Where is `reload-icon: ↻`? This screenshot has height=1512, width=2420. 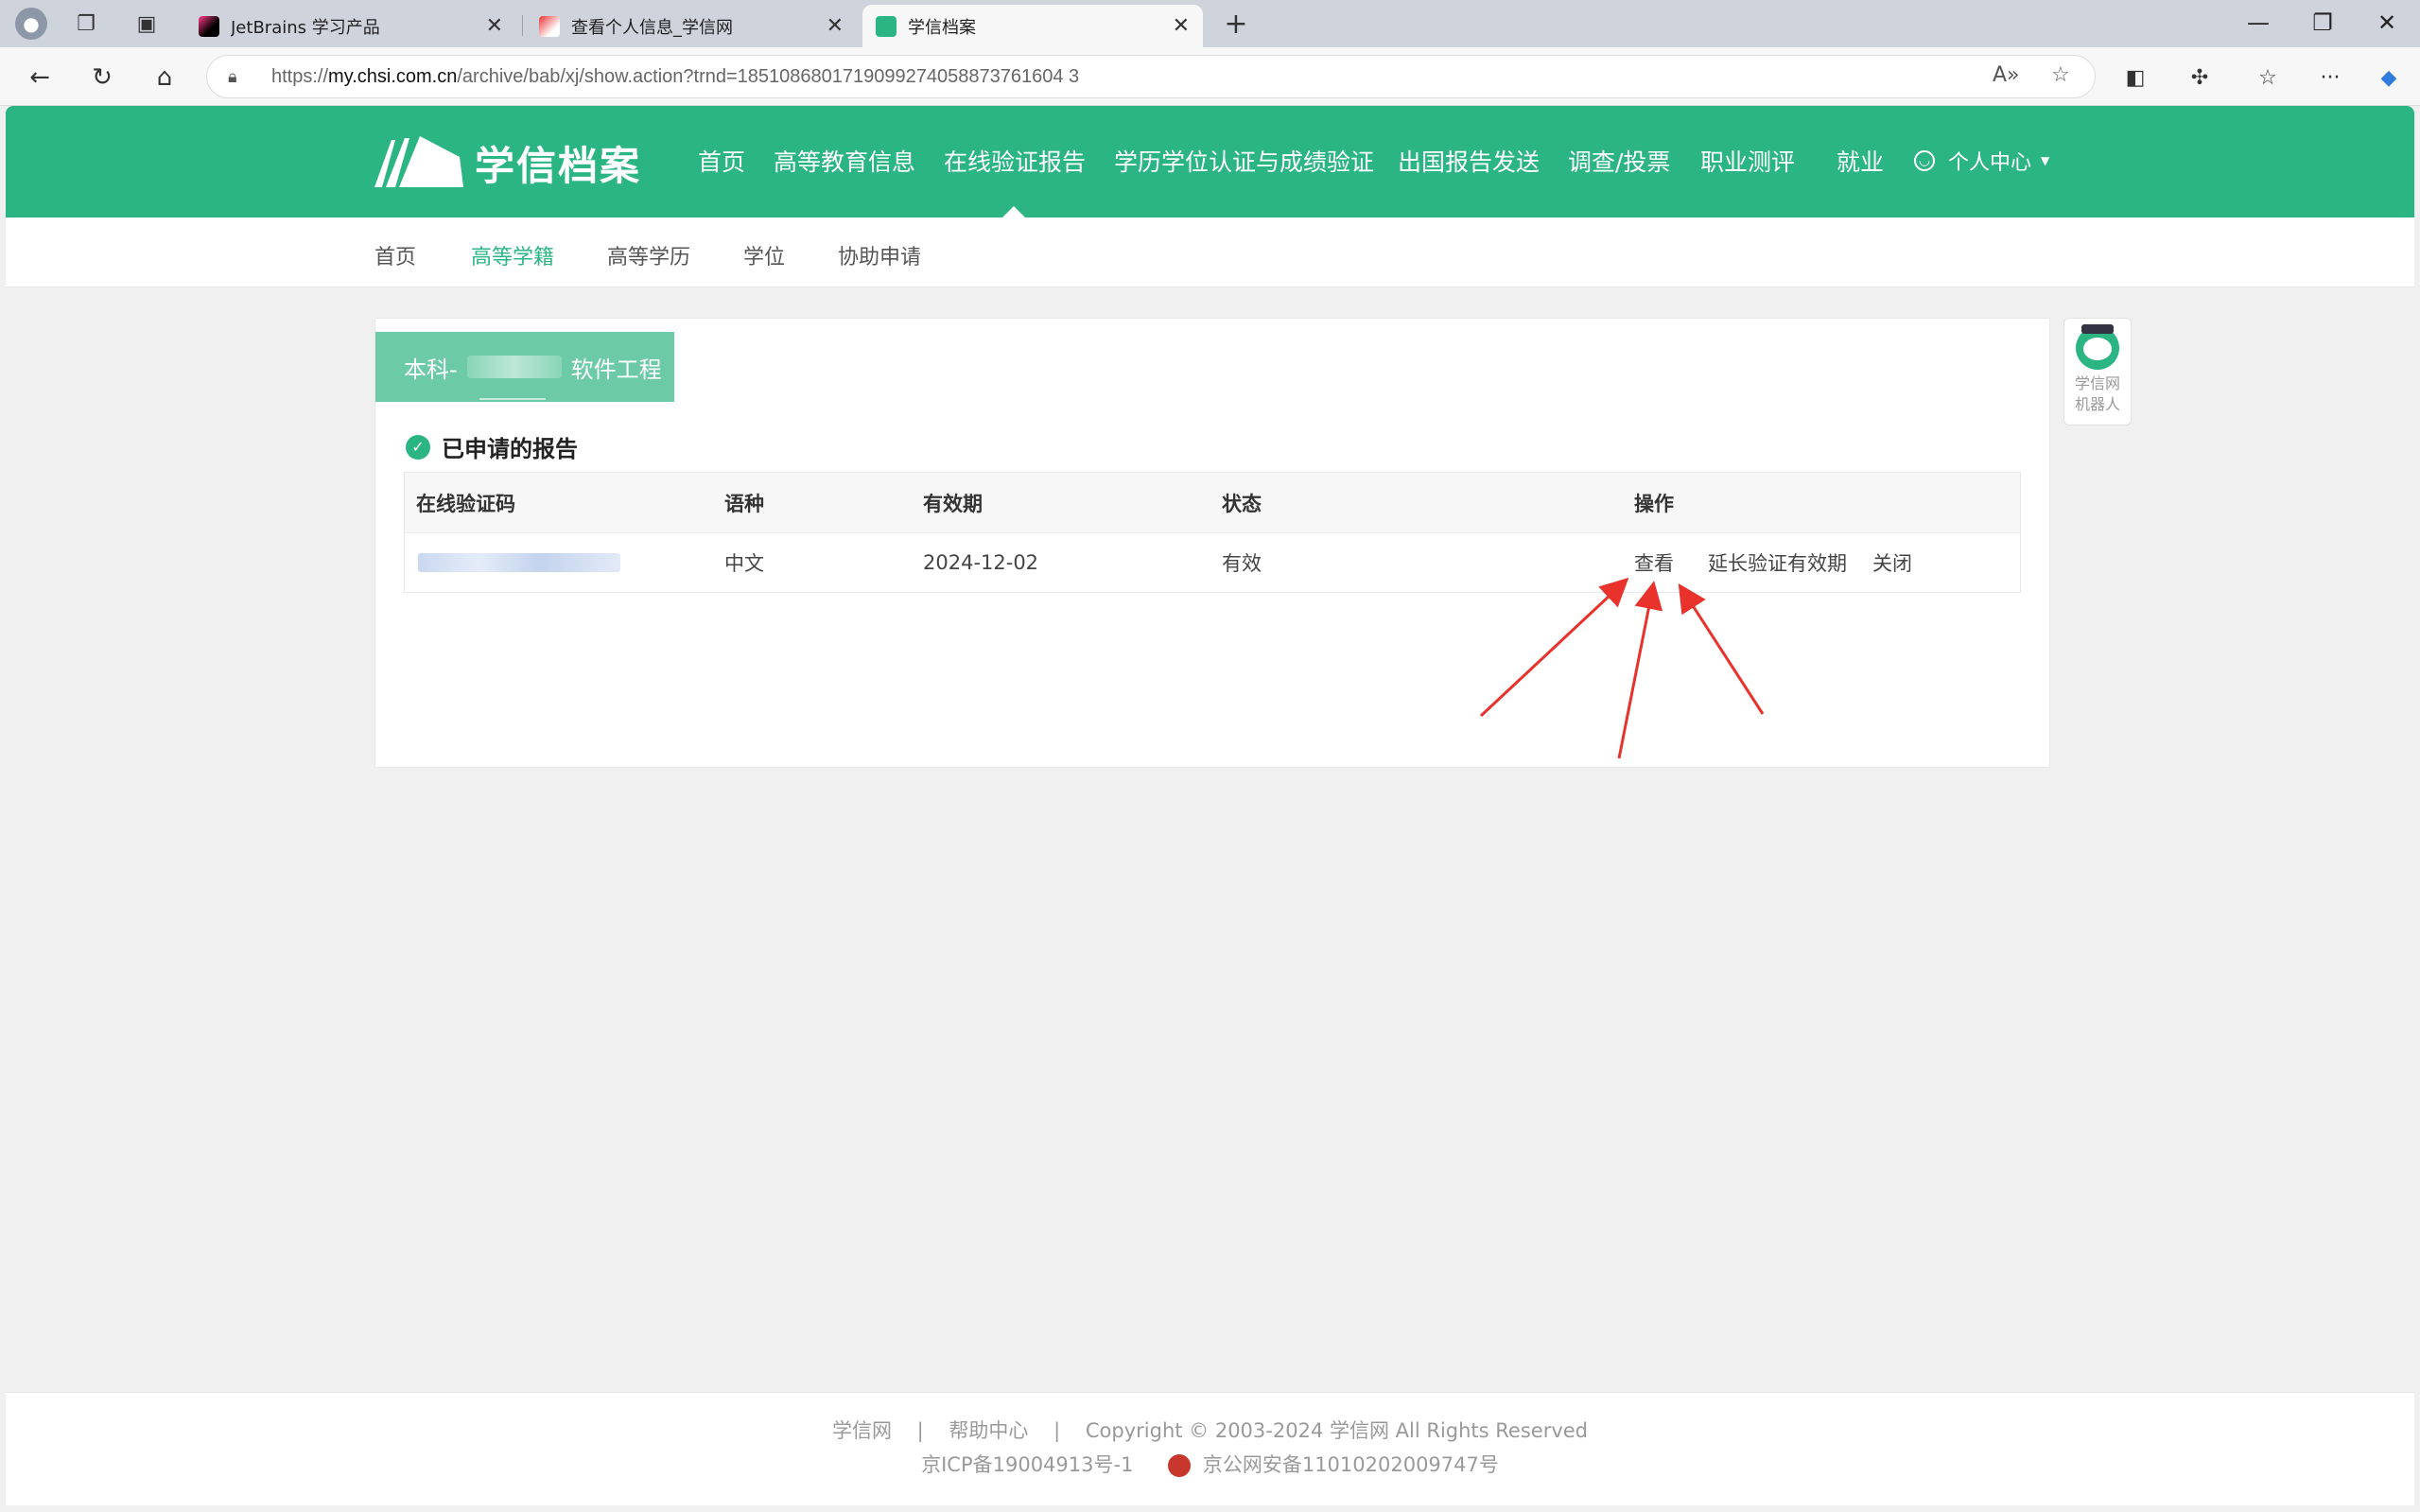 reload-icon: ↻ is located at coordinates (102, 78).